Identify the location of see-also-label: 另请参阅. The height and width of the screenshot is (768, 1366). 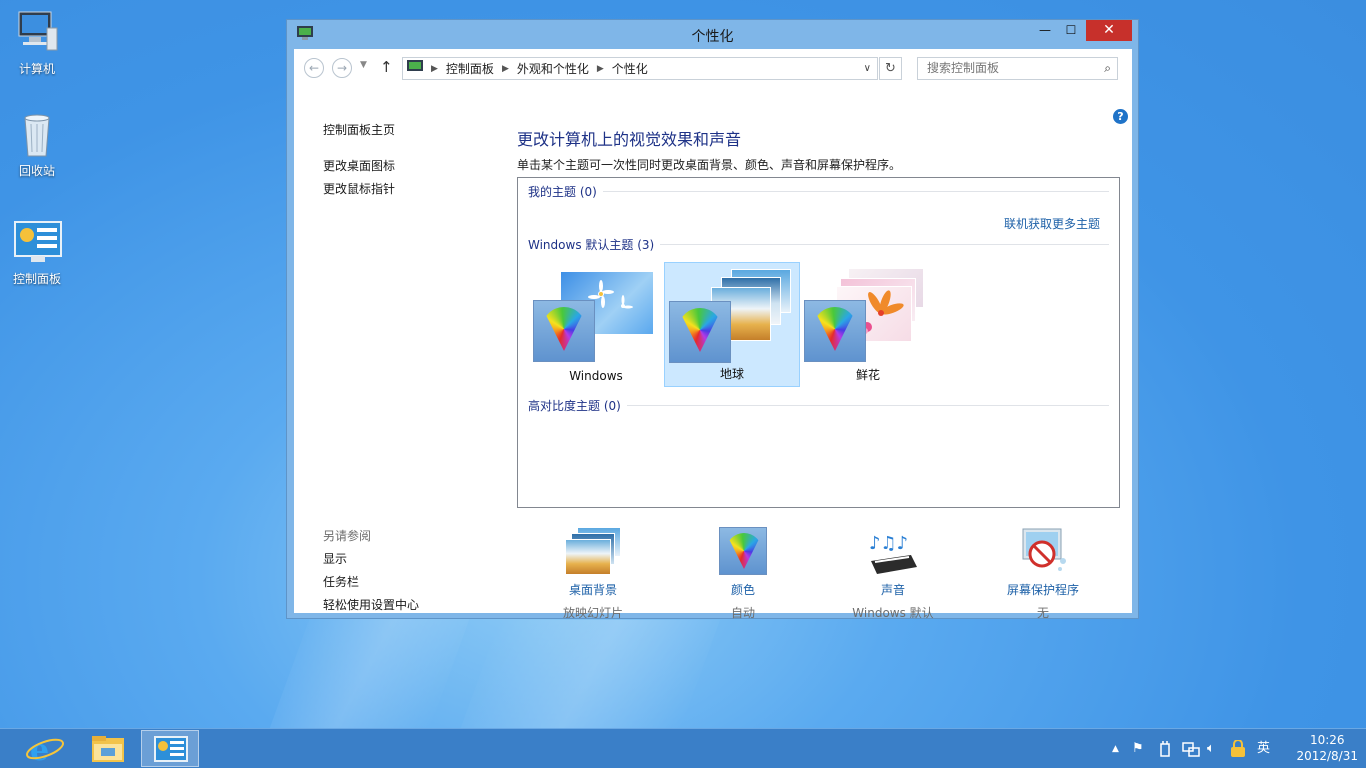
(347, 536).